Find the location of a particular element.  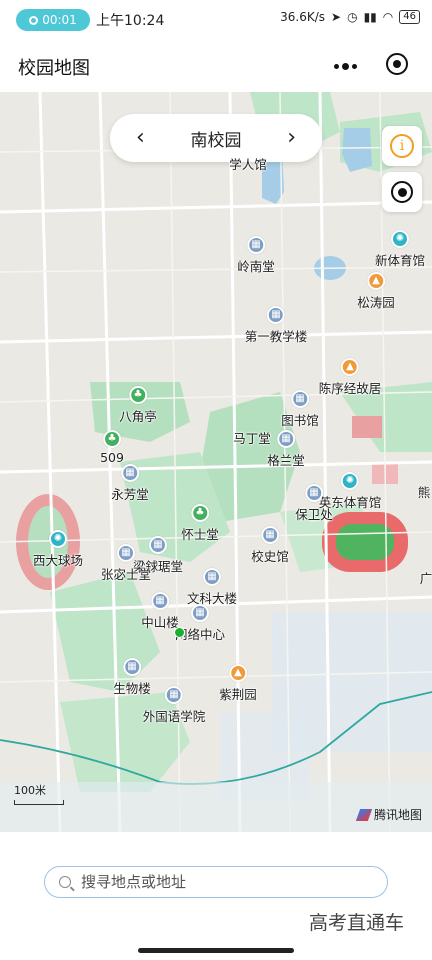

poi-label: 第一教学楼 is located at coordinates (276, 336).